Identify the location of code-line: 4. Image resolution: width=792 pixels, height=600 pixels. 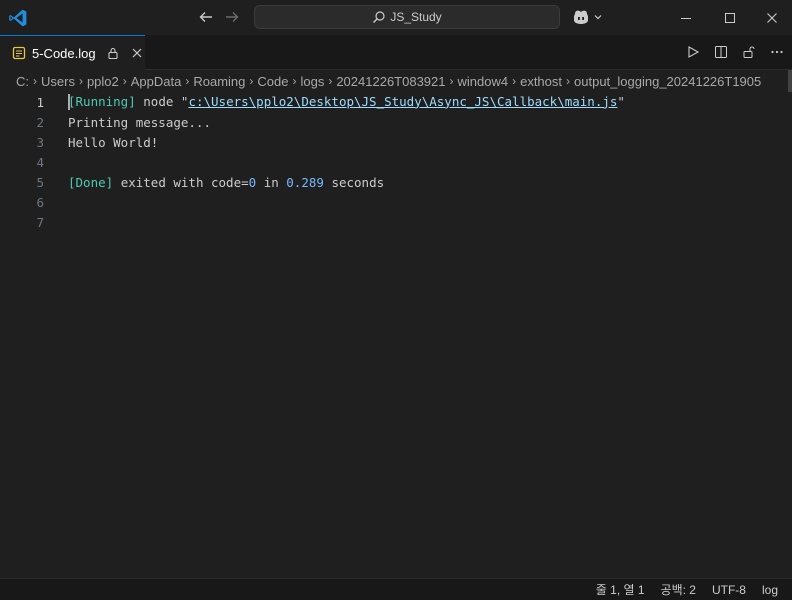
(396, 162).